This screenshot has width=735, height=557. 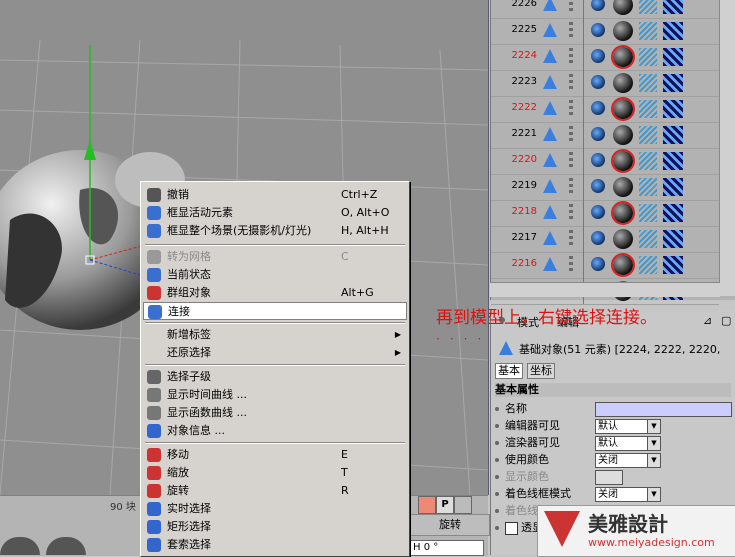 What do you see at coordinates (275, 527) in the screenshot?
I see `menu-item: 矩形选择` at bounding box center [275, 527].